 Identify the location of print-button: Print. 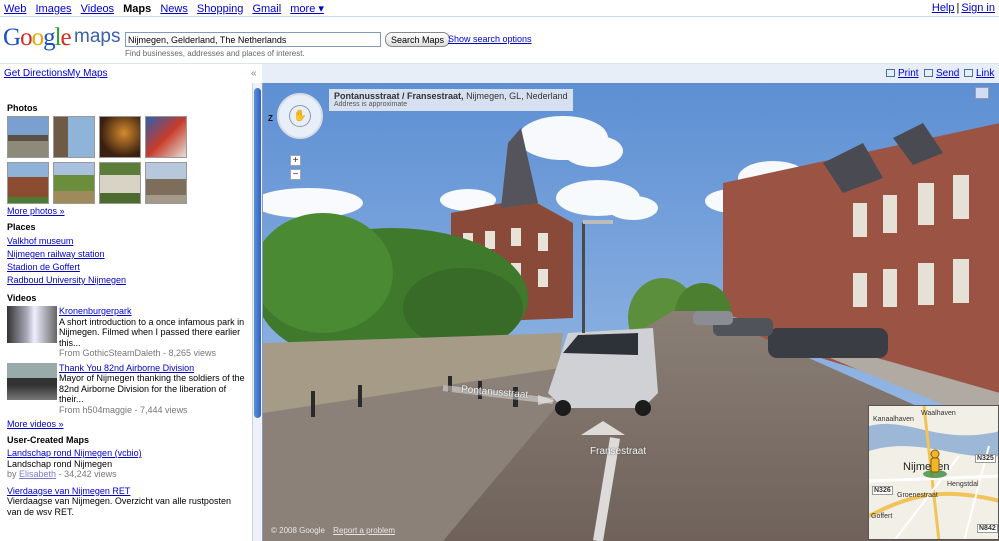
(902, 73).